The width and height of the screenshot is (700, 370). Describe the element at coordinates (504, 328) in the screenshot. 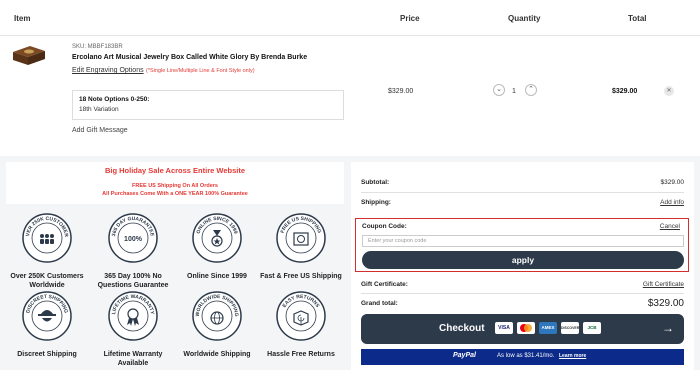

I see `visa-card-icon: VISA` at that location.